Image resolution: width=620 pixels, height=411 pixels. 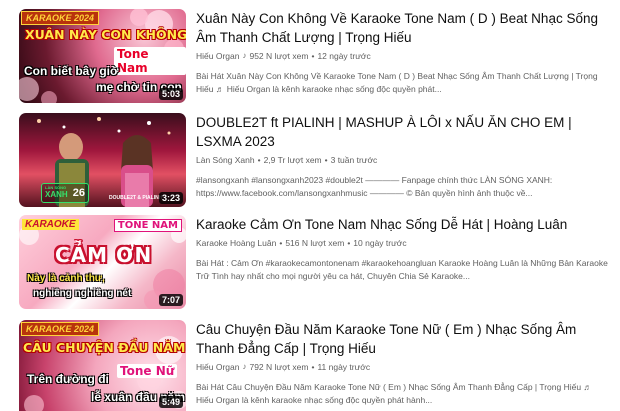 What do you see at coordinates (104, 255) in the screenshot?
I see `thumbnail-headline: CẢM ƠN` at bounding box center [104, 255].